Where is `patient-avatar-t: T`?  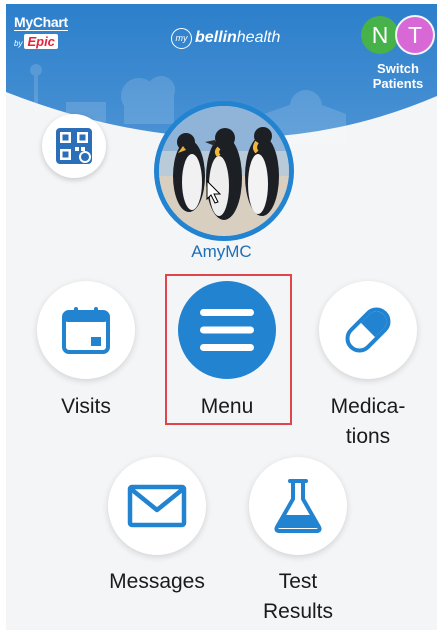 patient-avatar-t: T is located at coordinates (415, 35).